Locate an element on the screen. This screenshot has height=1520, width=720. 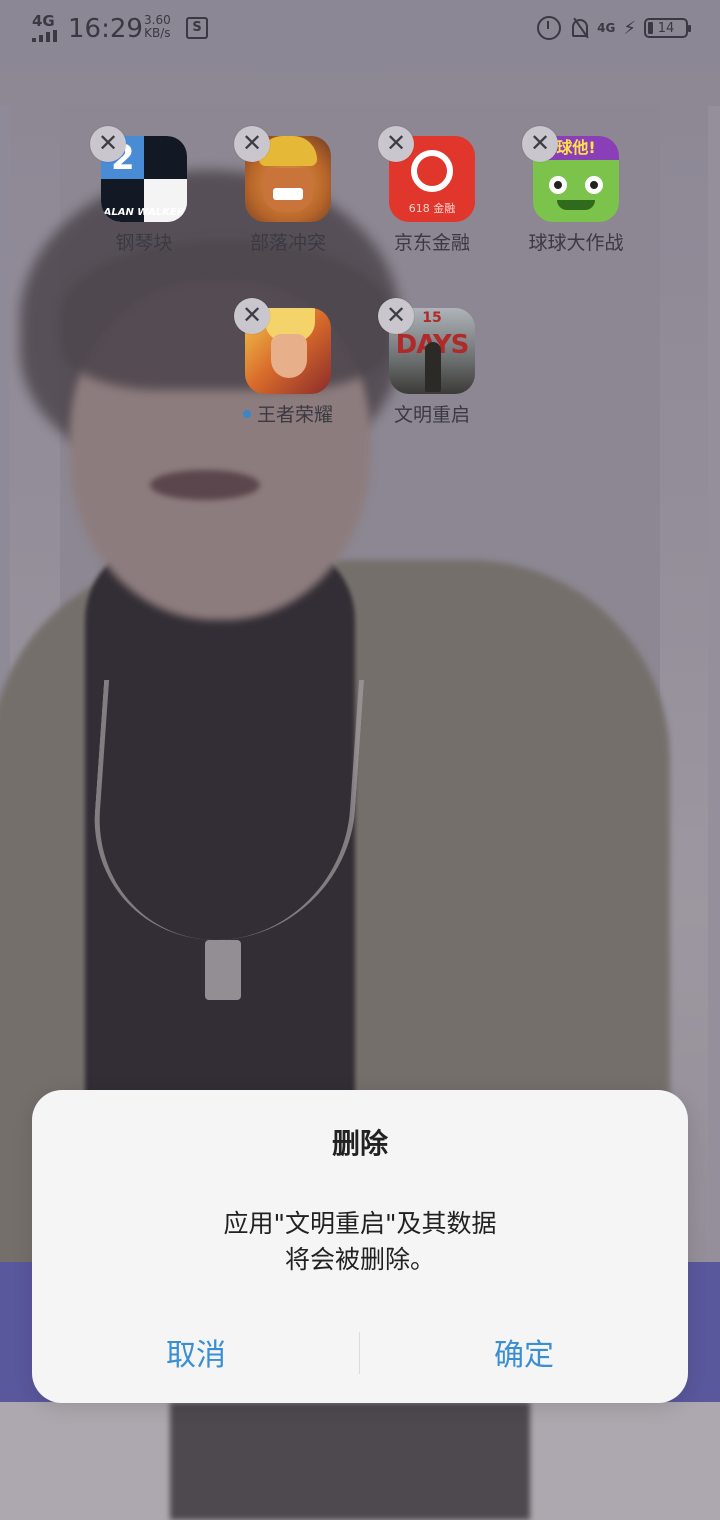
app-jd-finance: ✕ 618 金融 京东金融 is located at coordinates (432, 190).